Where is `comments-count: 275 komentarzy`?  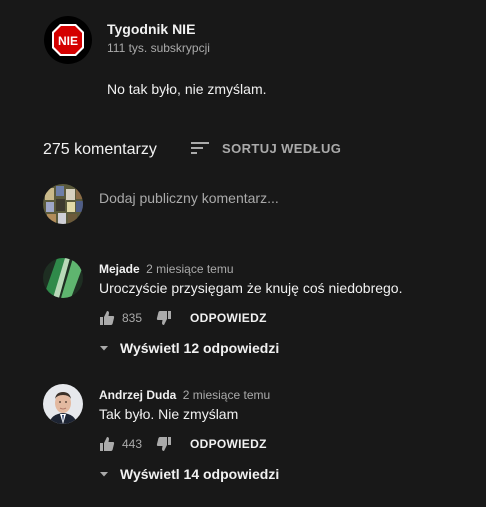
comments-count: 275 komentarzy is located at coordinates (100, 149).